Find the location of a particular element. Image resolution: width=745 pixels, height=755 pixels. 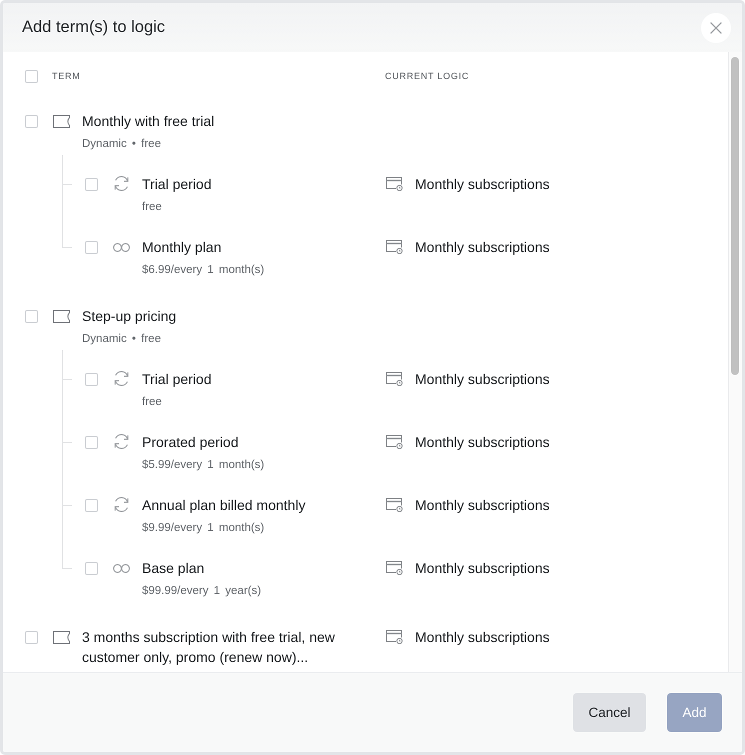

cancel-button: Cancel is located at coordinates (609, 712).